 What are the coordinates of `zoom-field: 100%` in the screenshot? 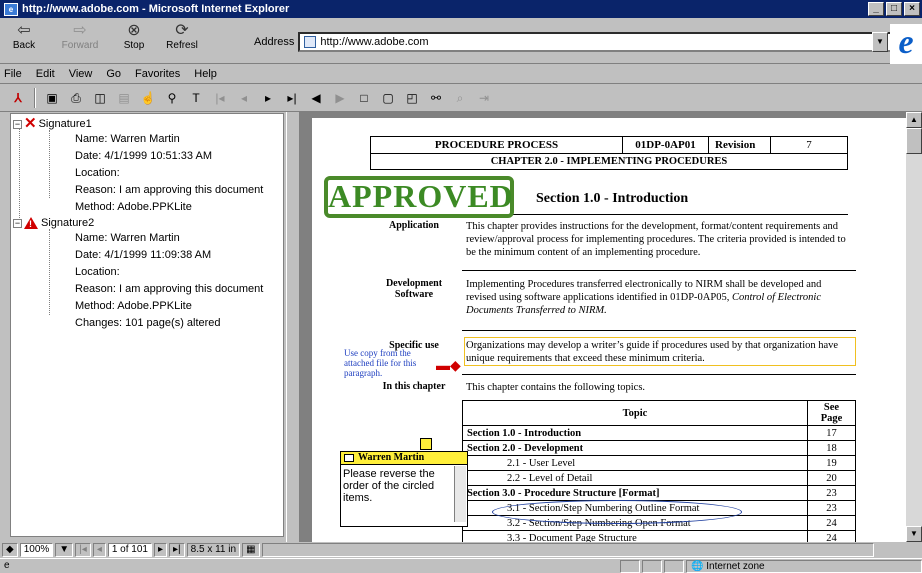 It's located at (36, 550).